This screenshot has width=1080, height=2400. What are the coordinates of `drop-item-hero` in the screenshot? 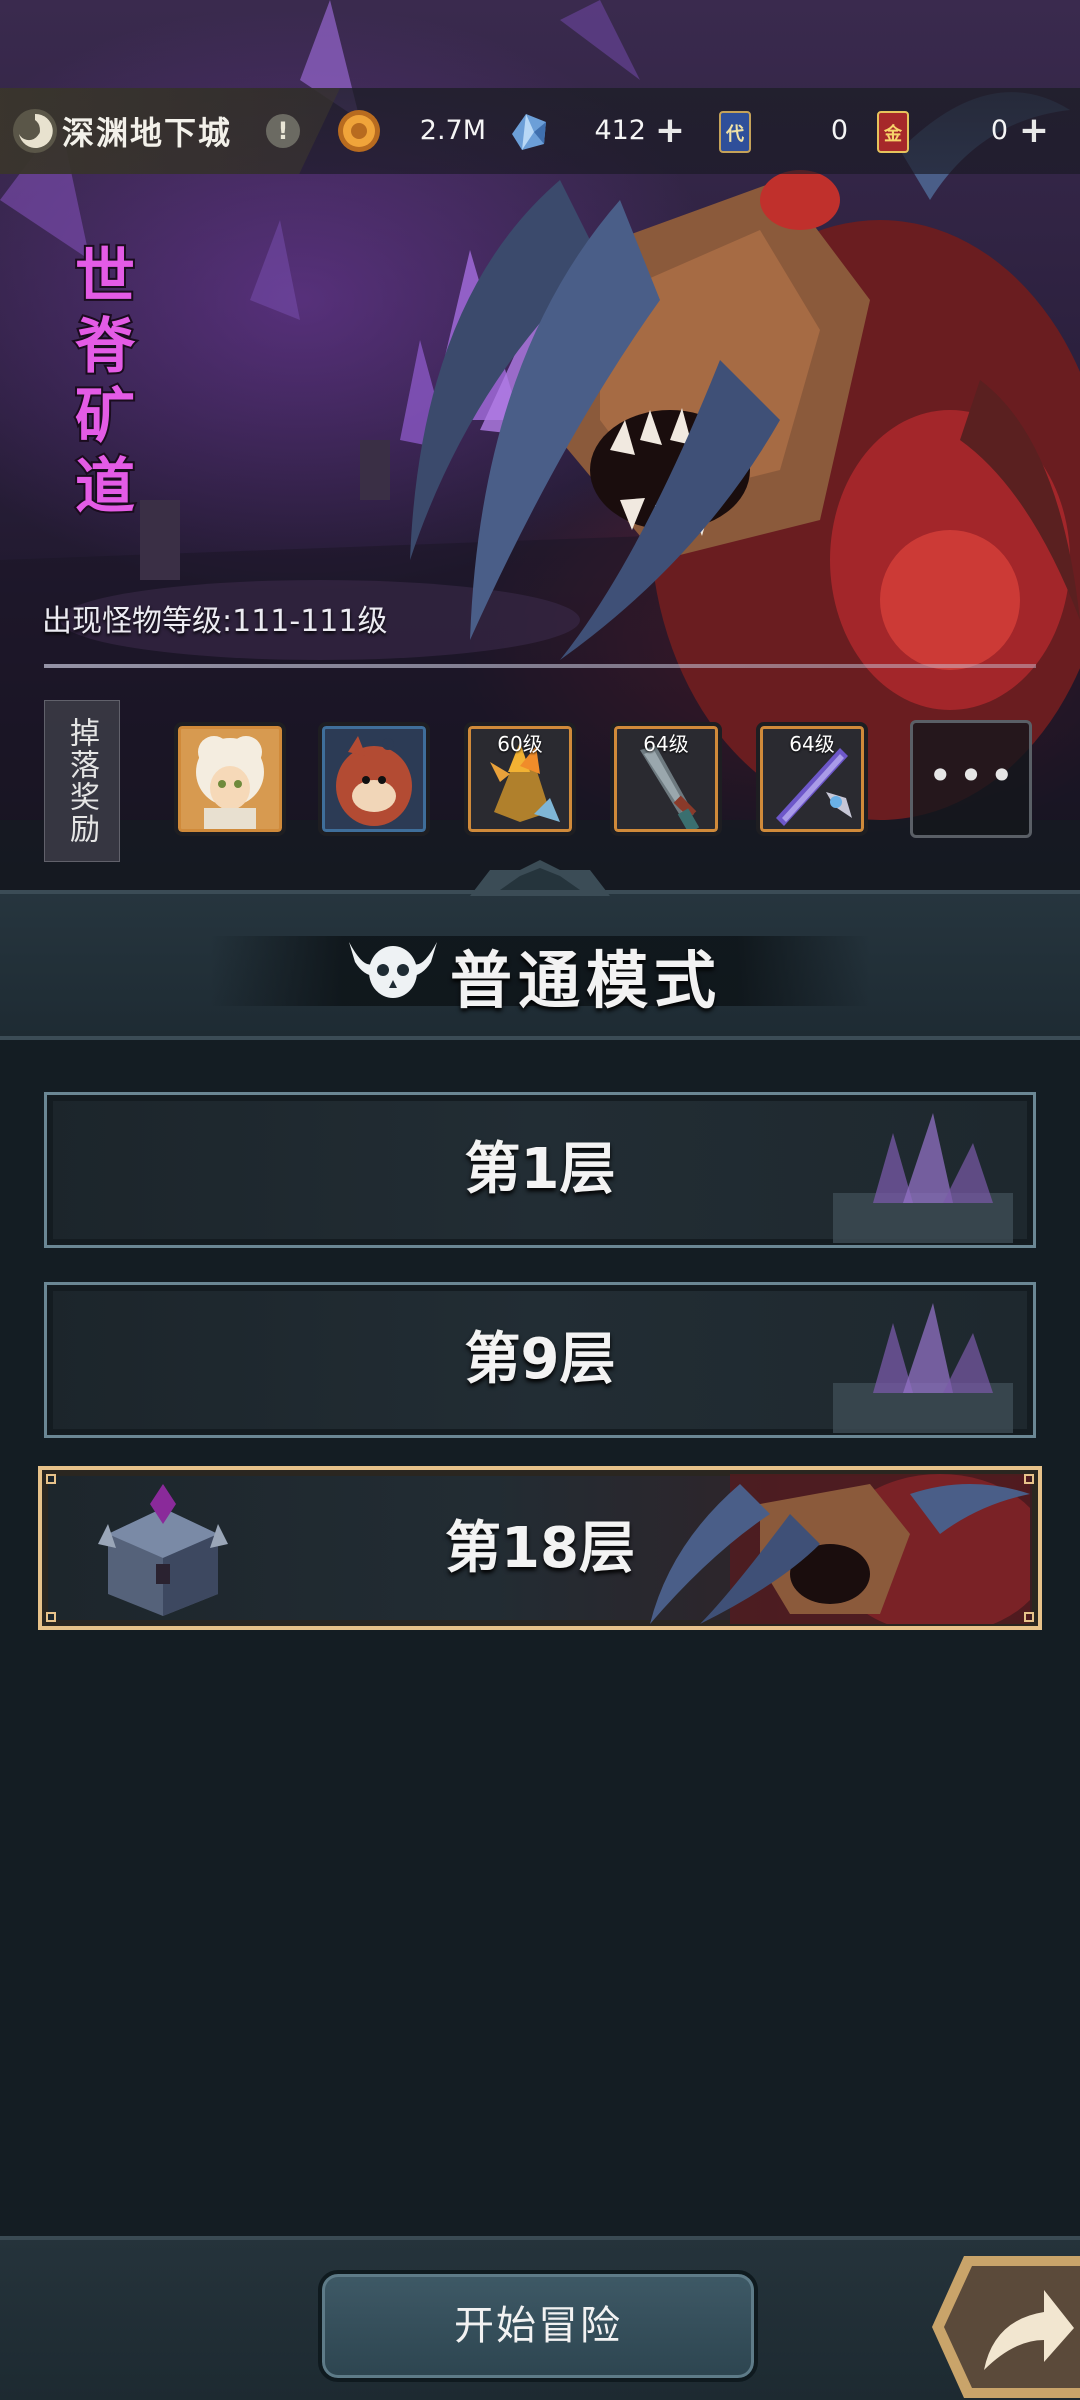 It's located at (230, 779).